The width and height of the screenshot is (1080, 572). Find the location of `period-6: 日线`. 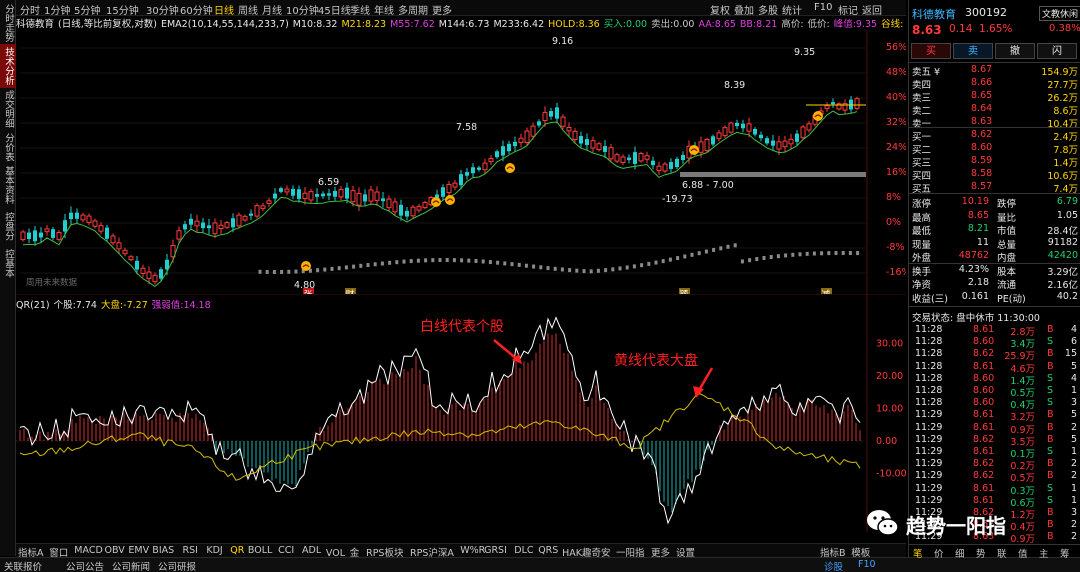

period-6: 日线 is located at coordinates (224, 9).